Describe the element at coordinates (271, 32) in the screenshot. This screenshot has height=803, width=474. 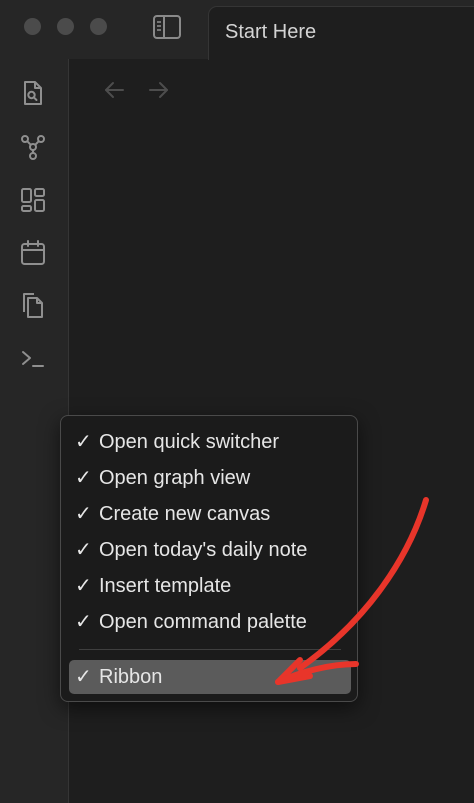
I see `tab-title: Start Here` at that location.